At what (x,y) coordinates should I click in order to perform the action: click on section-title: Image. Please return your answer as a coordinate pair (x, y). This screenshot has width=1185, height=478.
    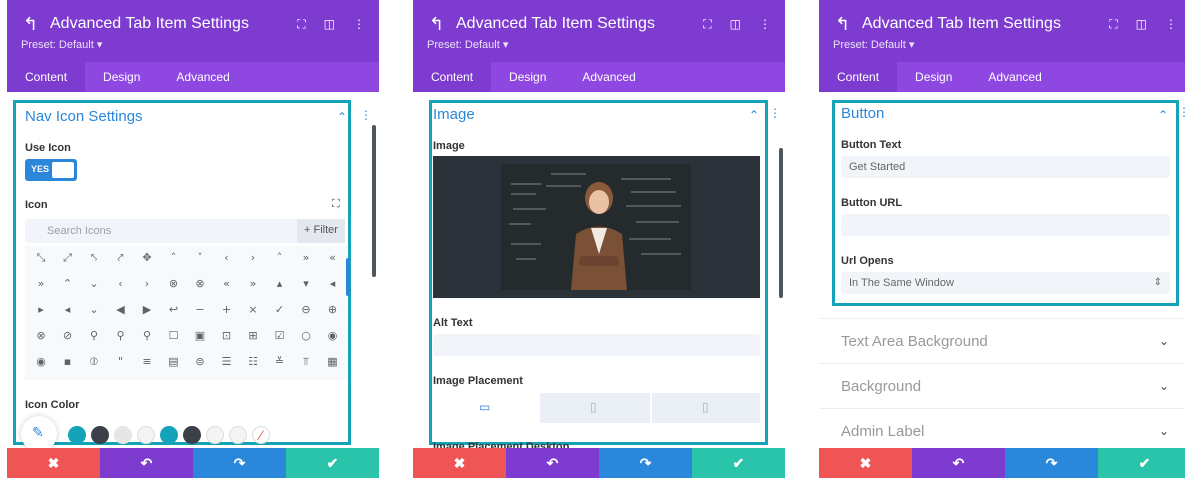
    Looking at the image, I should click on (454, 114).